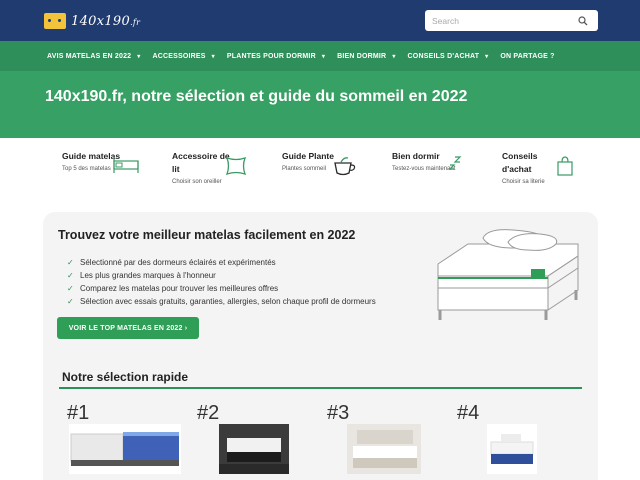 Image resolution: width=640 pixels, height=480 pixels. What do you see at coordinates (508, 280) in the screenshot?
I see `bed-illustration` at bounding box center [508, 280].